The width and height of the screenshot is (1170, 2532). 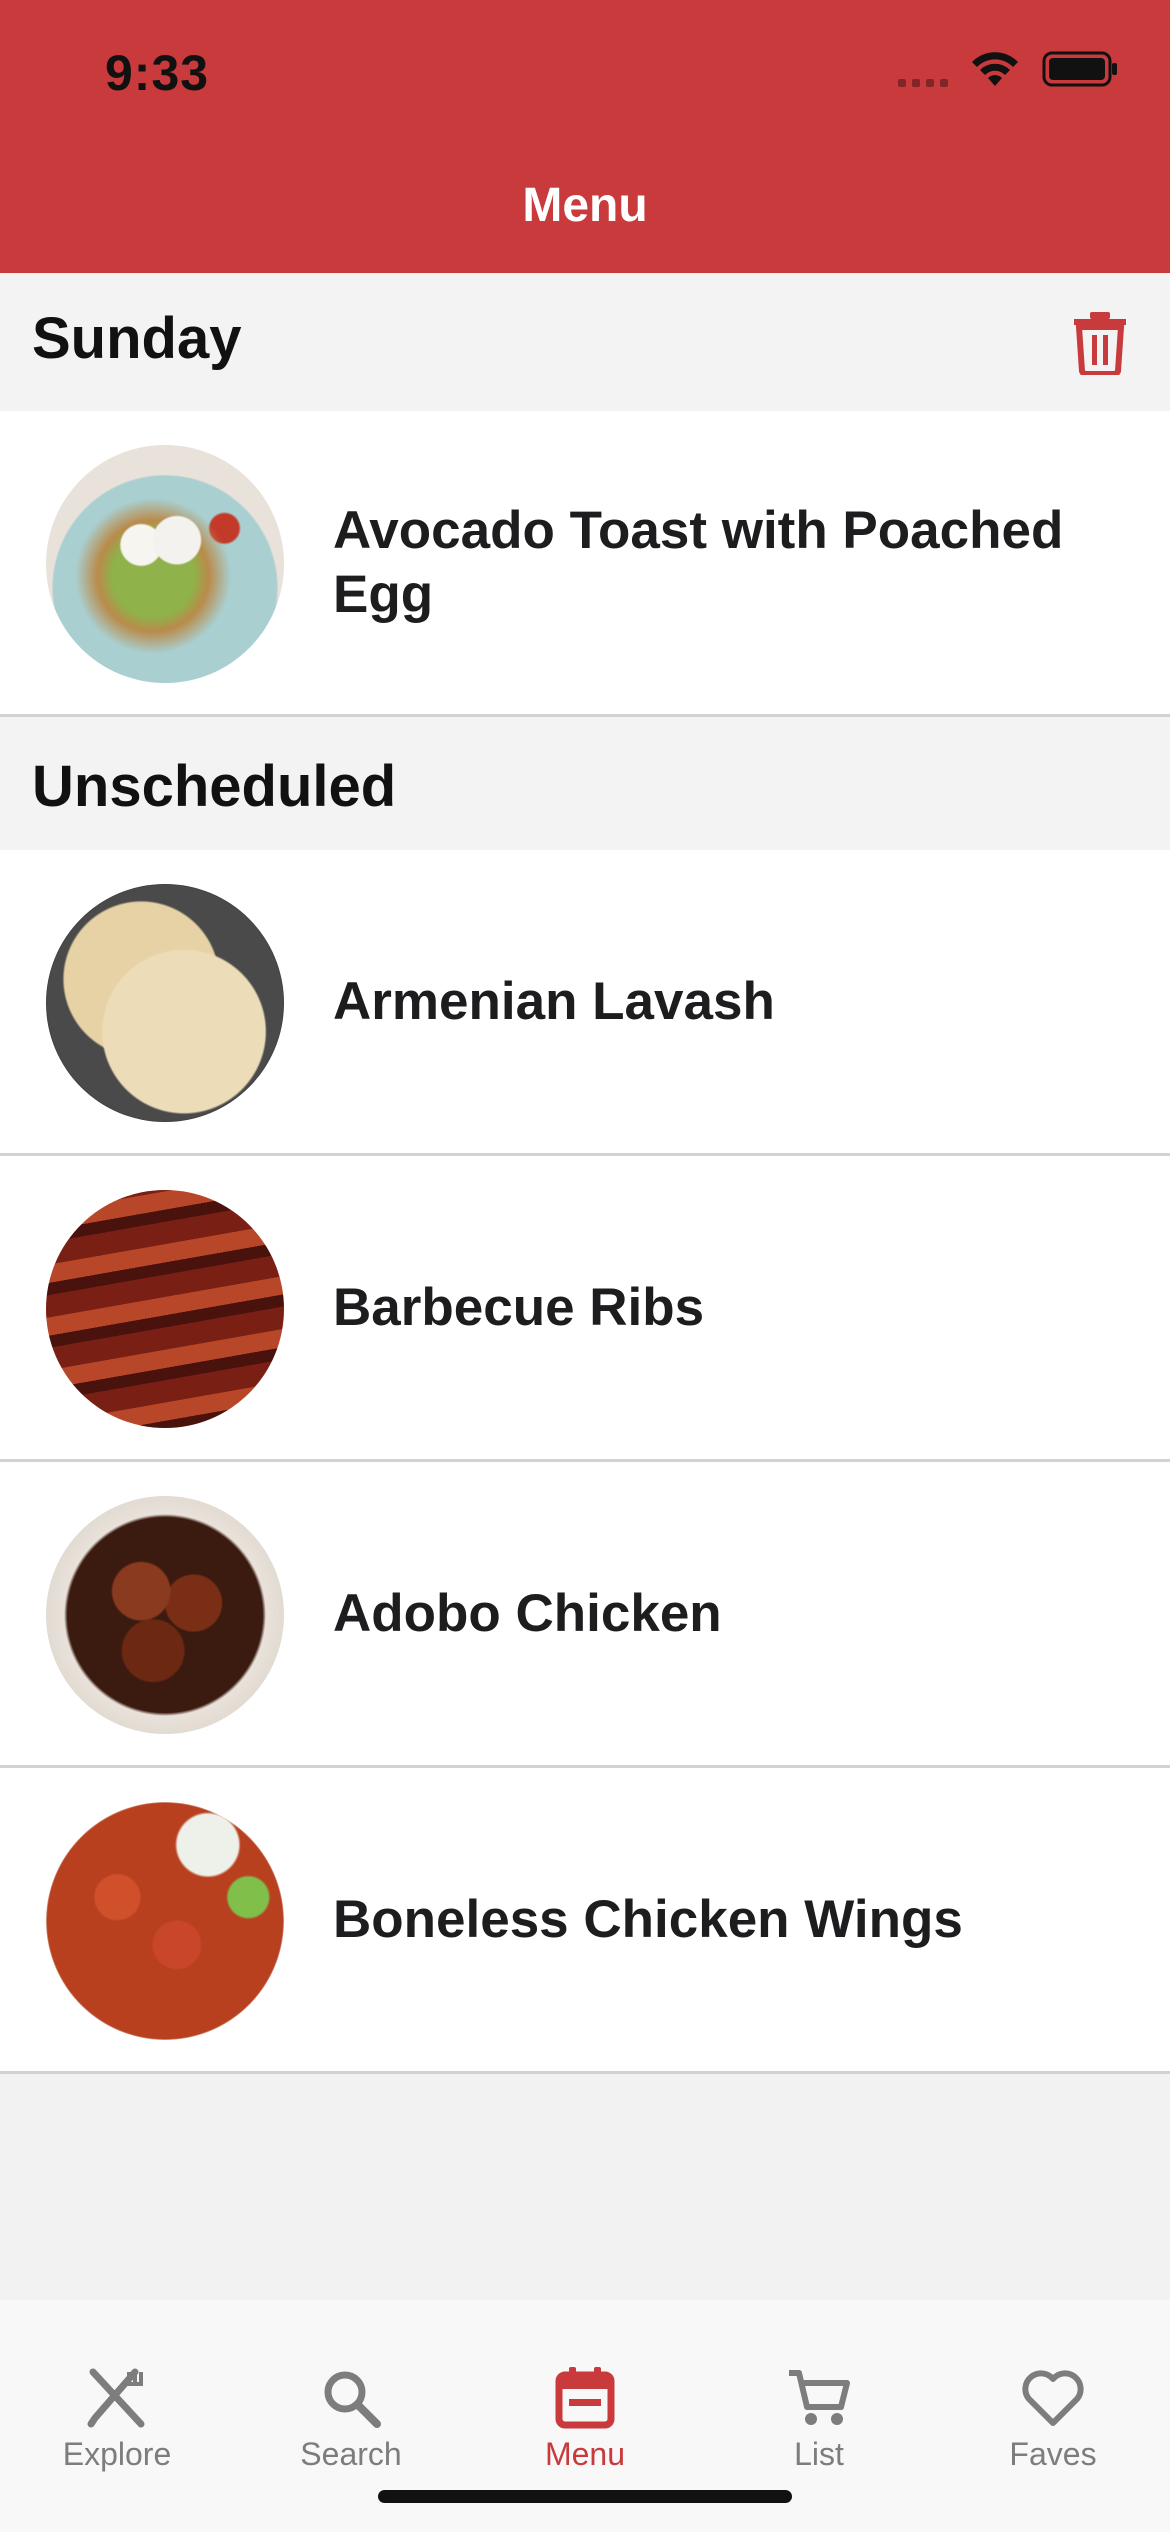 I want to click on adobo-chicken-photo, so click(x=165, y=1615).